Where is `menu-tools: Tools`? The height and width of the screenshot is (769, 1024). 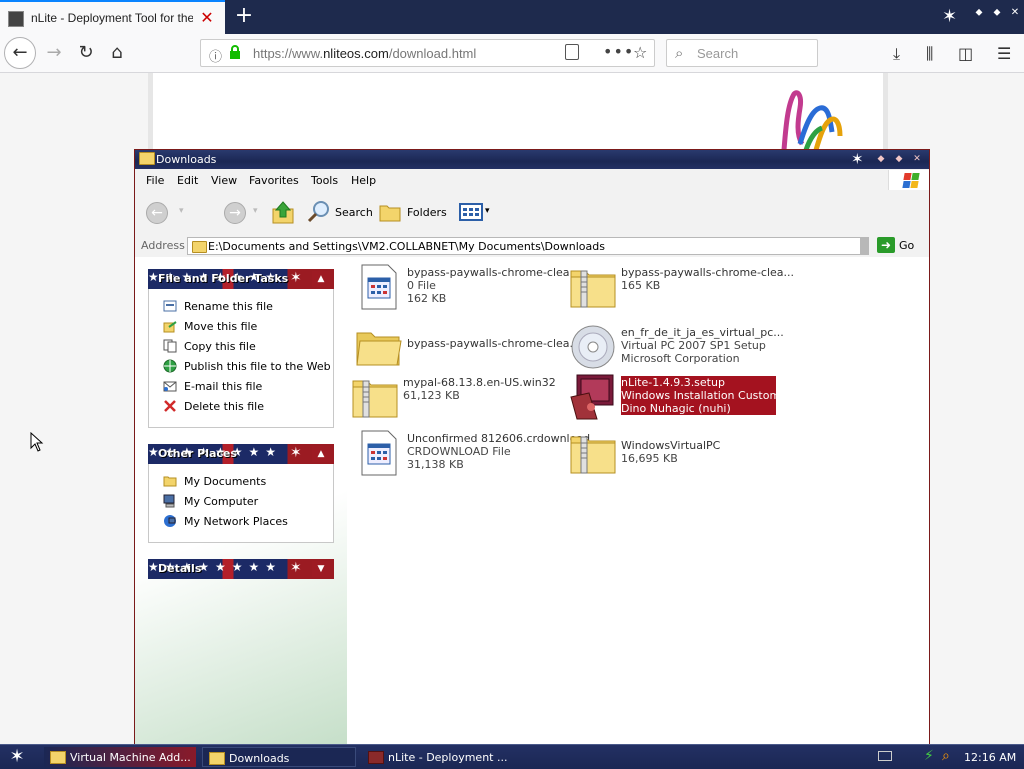
menu-tools: Tools is located at coordinates (324, 180).